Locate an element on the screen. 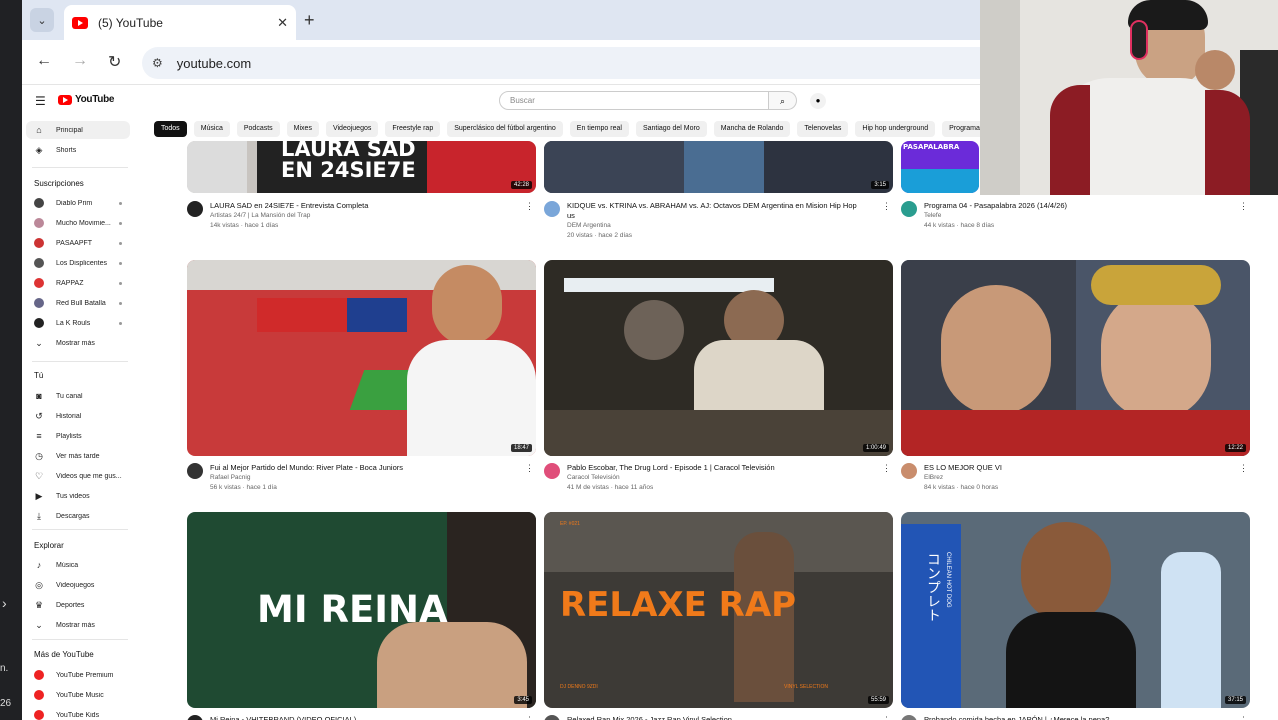 Image resolution: width=1278 pixels, height=720 pixels. video-thumbnail: MI REINA 3:45 is located at coordinates (361, 610).